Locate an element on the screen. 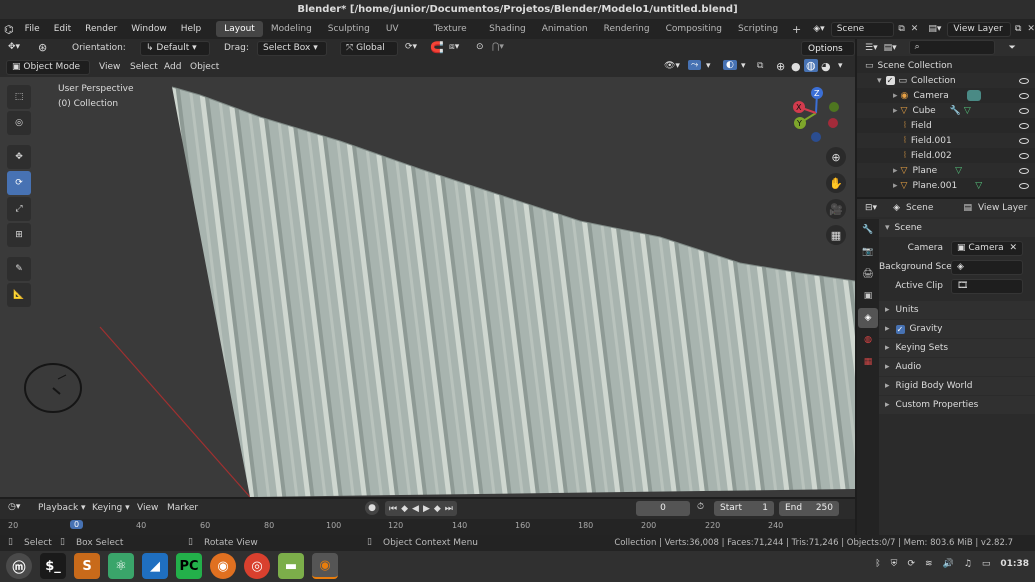 The image size is (1035, 582). scene-collection-row: ▭ Scene Collection is located at coordinates (946, 65).